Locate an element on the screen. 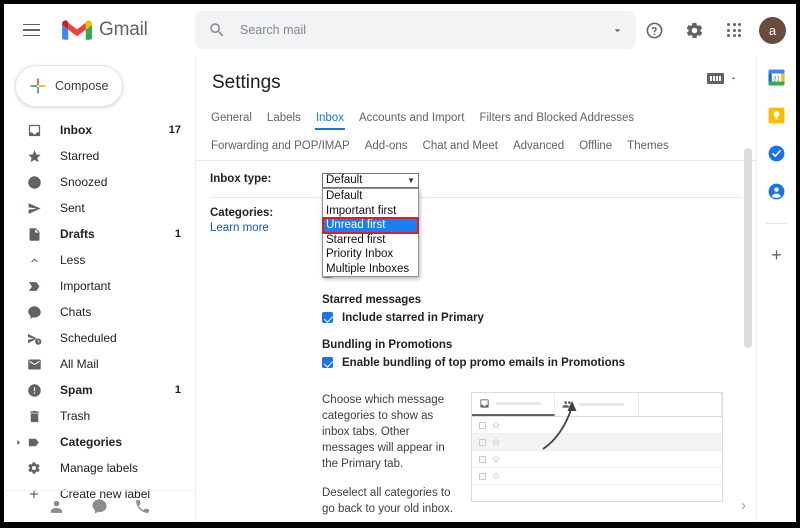 The height and width of the screenshot is (528, 800). sidebar-item-chats: Chats is located at coordinates (99, 312).